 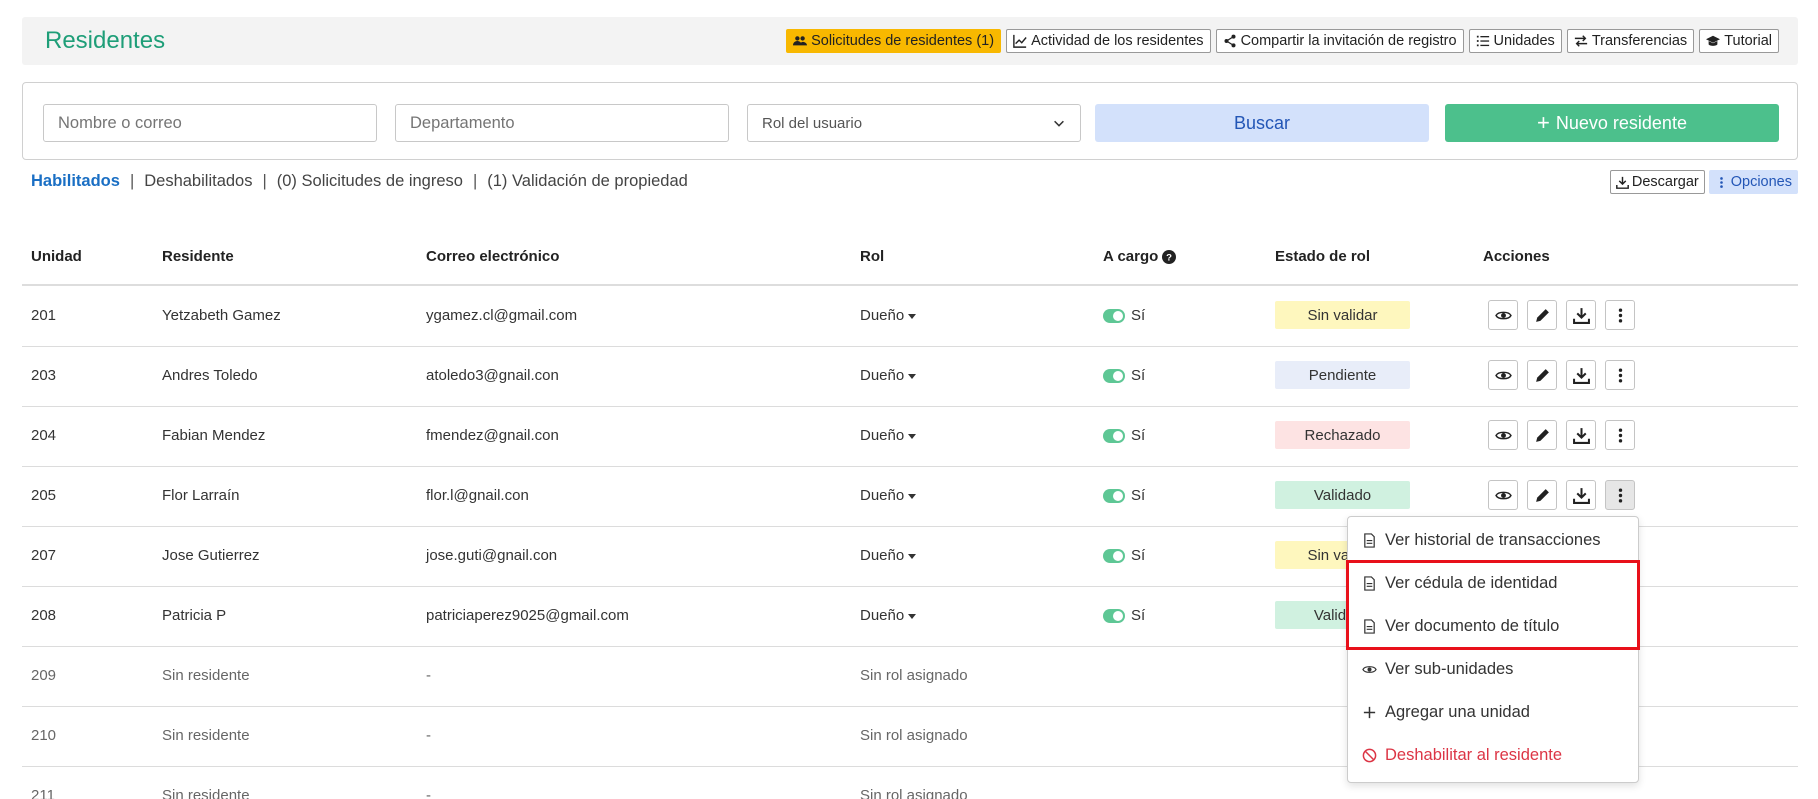 I want to click on tab-property-validation: (1) Validación de propiedad, so click(x=587, y=181).